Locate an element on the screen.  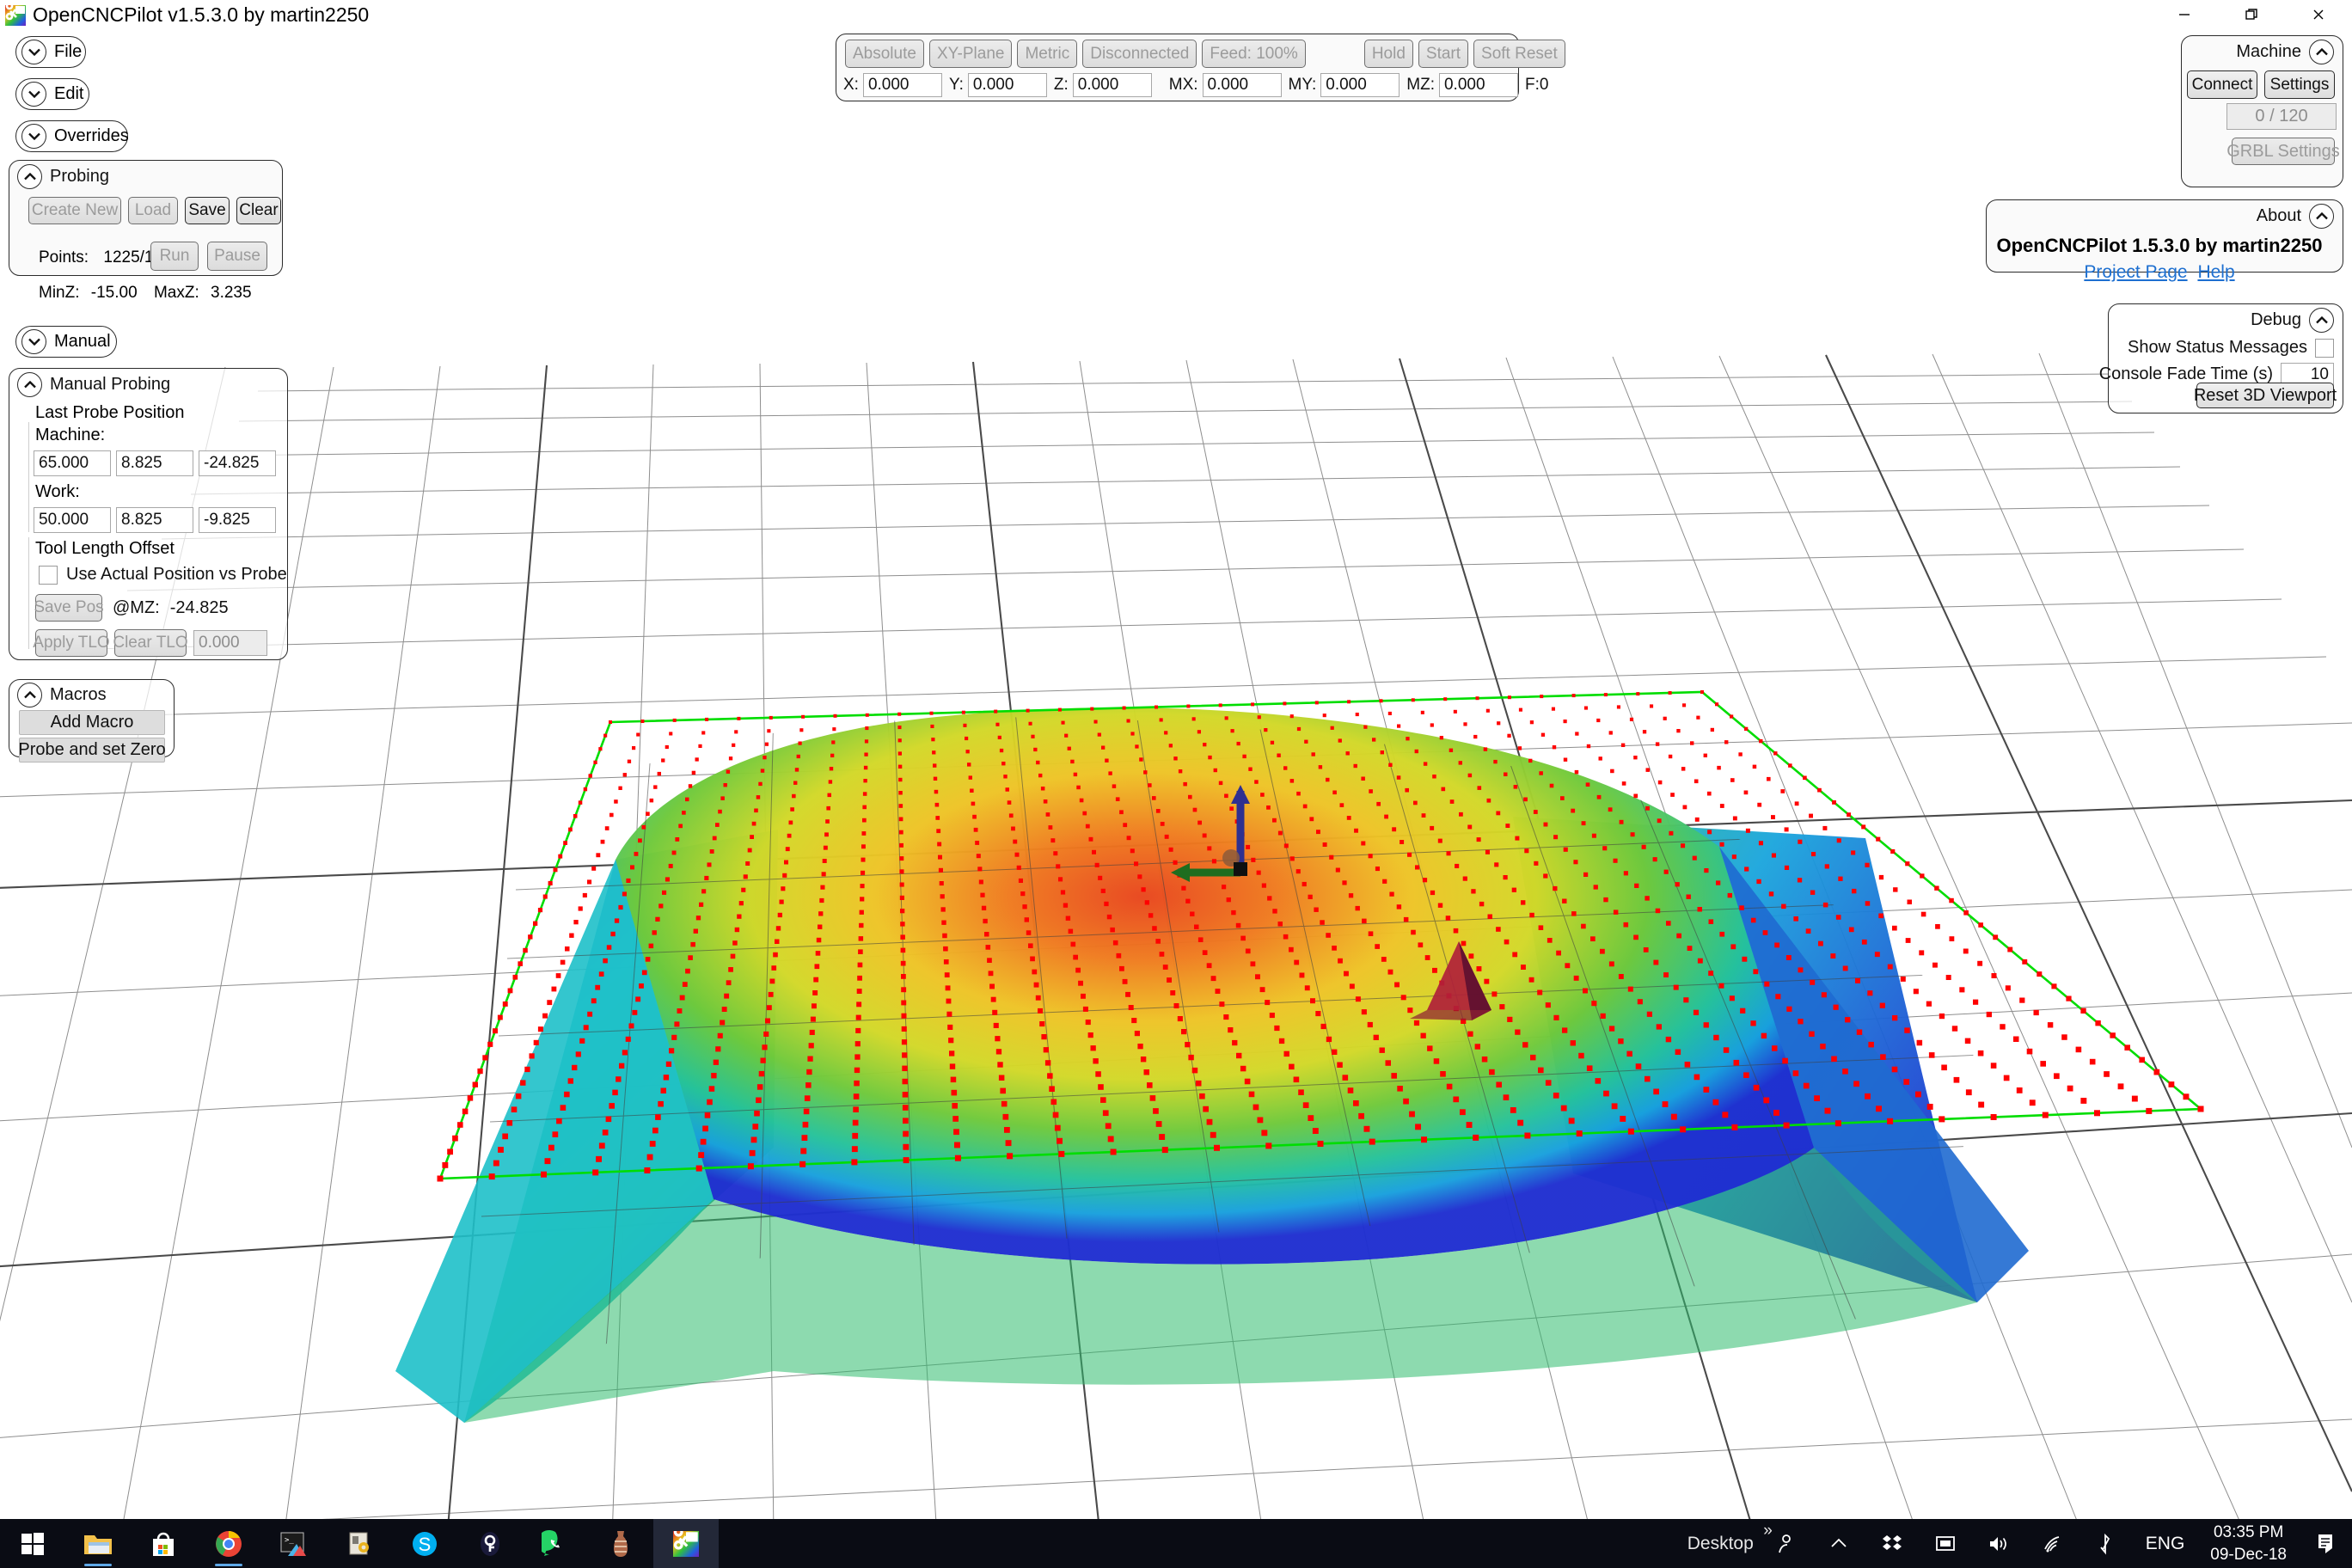
language-indicator: ENG is located at coordinates (2165, 1544).